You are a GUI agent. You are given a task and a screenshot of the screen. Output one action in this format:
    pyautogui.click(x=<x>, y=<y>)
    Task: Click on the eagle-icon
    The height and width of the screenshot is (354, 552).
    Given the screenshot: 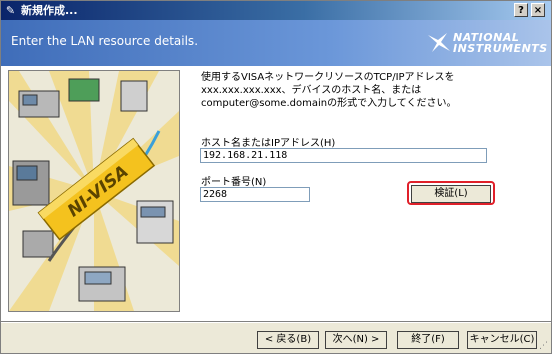 What is the action you would take?
    pyautogui.click(x=439, y=42)
    